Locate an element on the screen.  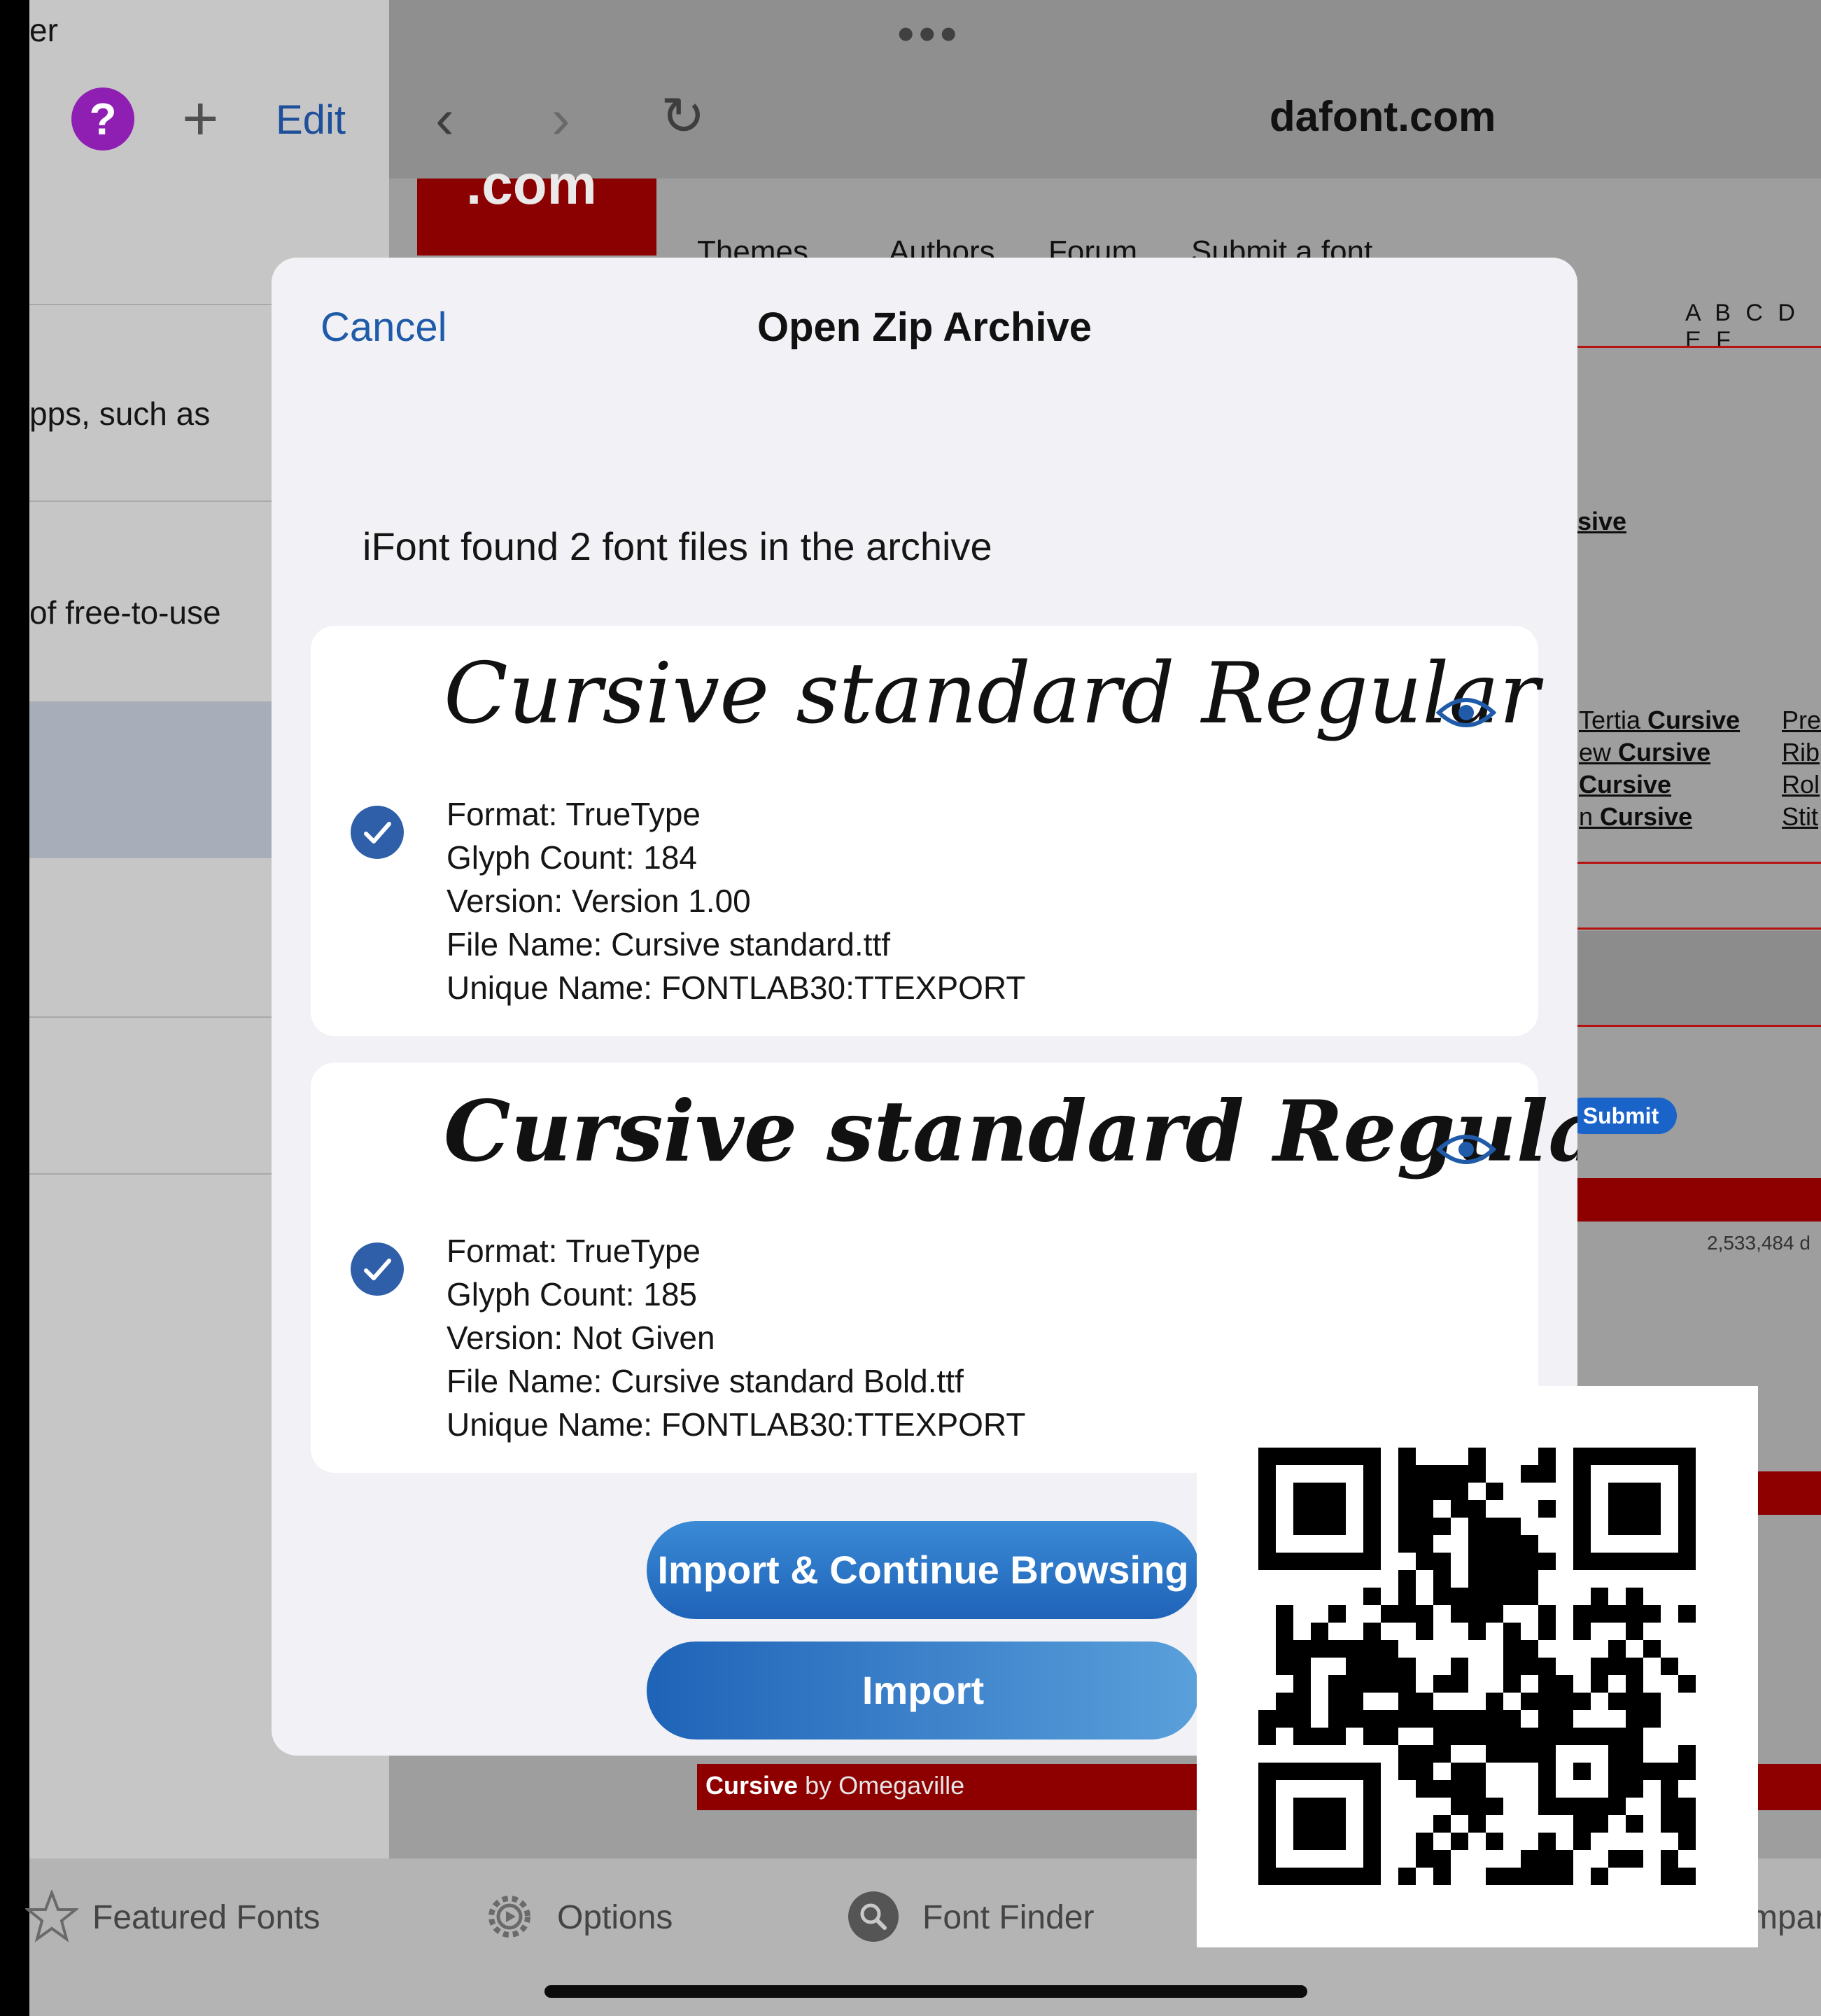
font-title-text: Cursive by Omegaville is located at coordinates (835, 1785).